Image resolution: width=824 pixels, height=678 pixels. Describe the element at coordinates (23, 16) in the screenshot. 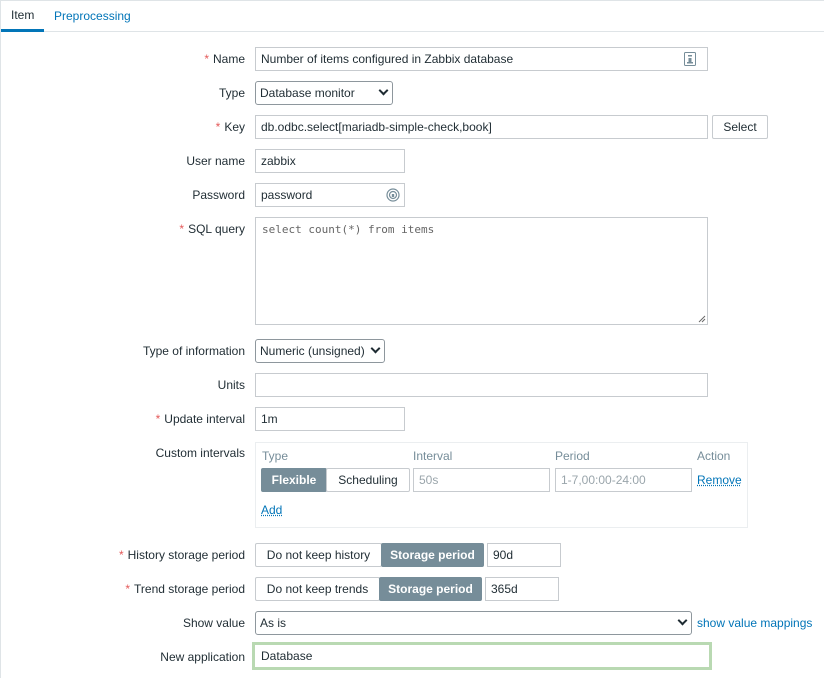

I see `tab-item: Item` at that location.